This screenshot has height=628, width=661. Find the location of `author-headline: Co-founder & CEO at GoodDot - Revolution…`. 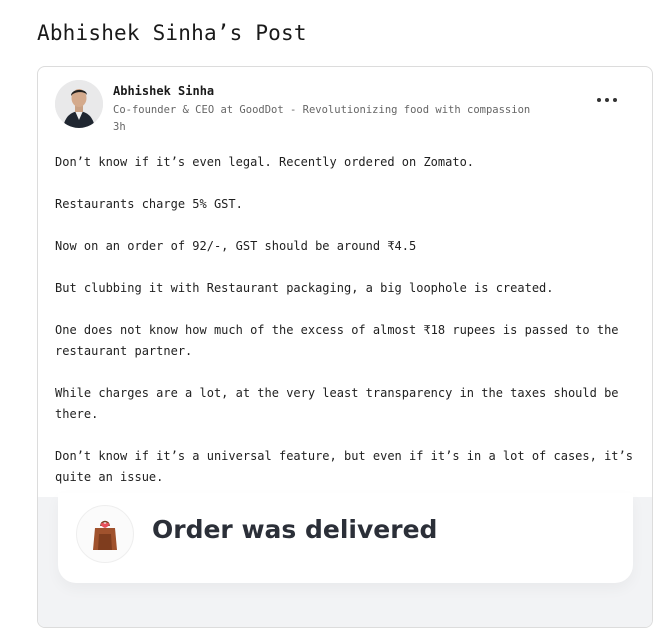

author-headline: Co-founder & CEO at GoodDot - Revolution… is located at coordinates (322, 110).